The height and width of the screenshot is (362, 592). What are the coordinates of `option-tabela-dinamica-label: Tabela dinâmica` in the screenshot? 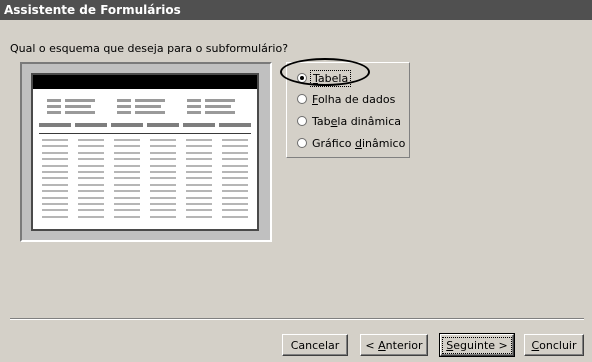 It's located at (357, 121).